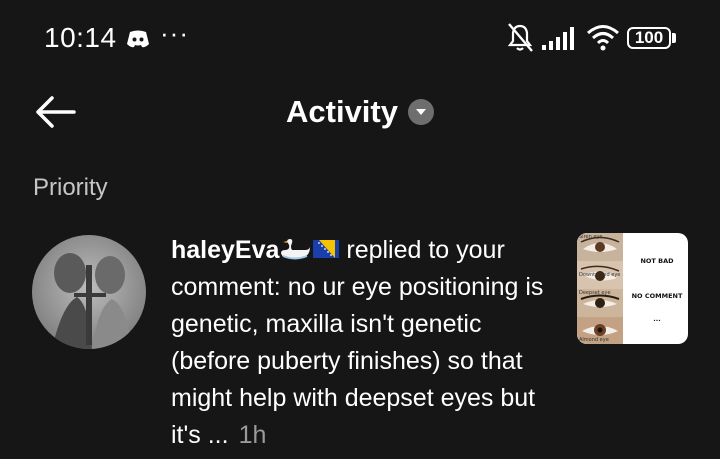 This screenshot has height=459, width=720. What do you see at coordinates (296, 249) in the screenshot?
I see `swan-emoji` at bounding box center [296, 249].